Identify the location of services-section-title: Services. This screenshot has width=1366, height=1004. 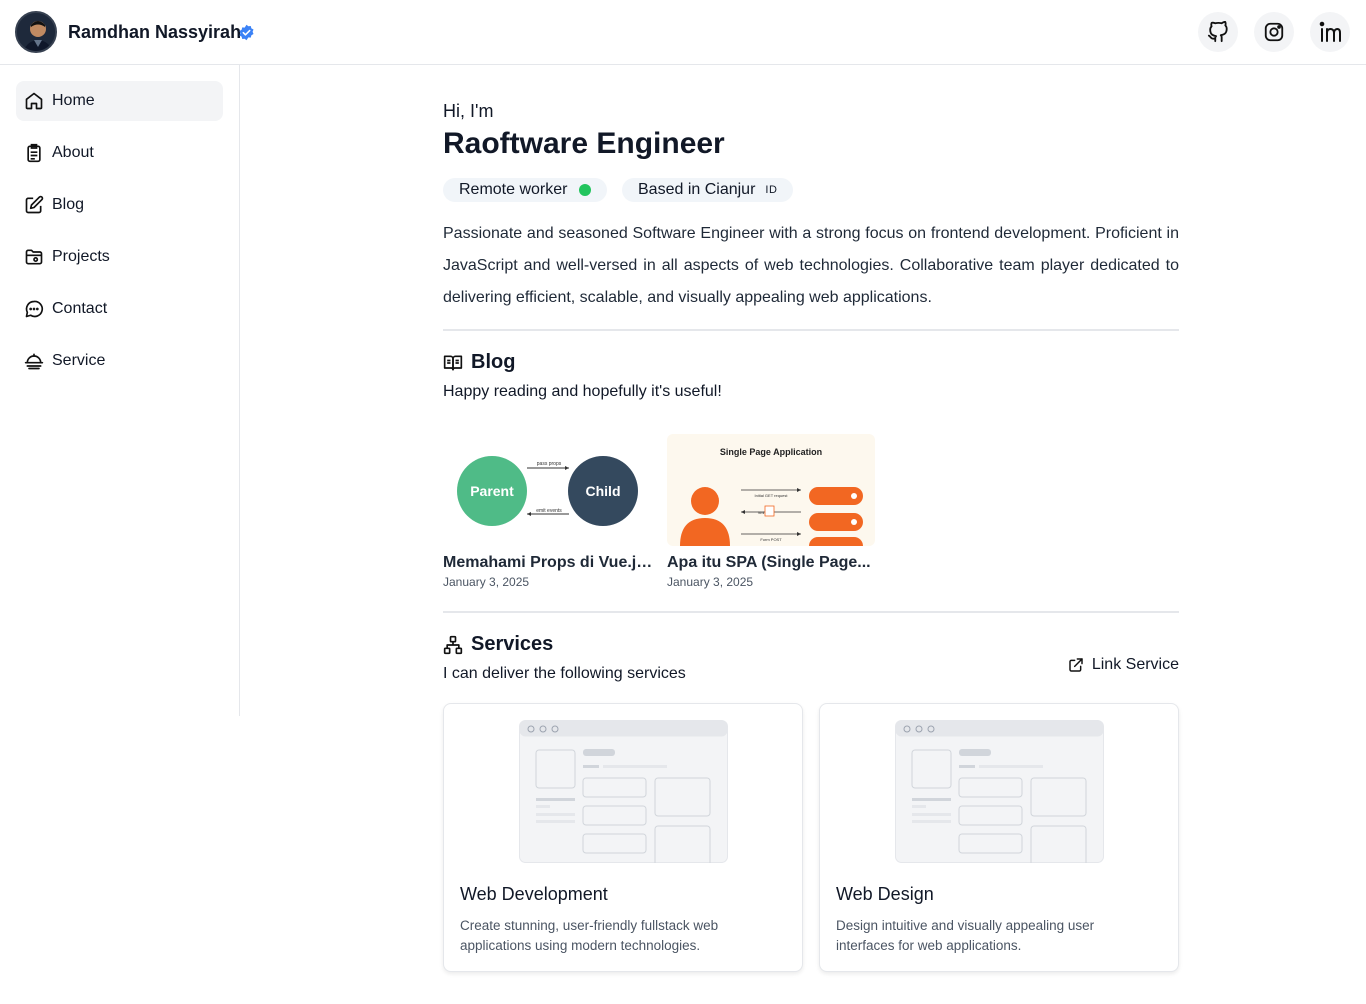
(498, 644).